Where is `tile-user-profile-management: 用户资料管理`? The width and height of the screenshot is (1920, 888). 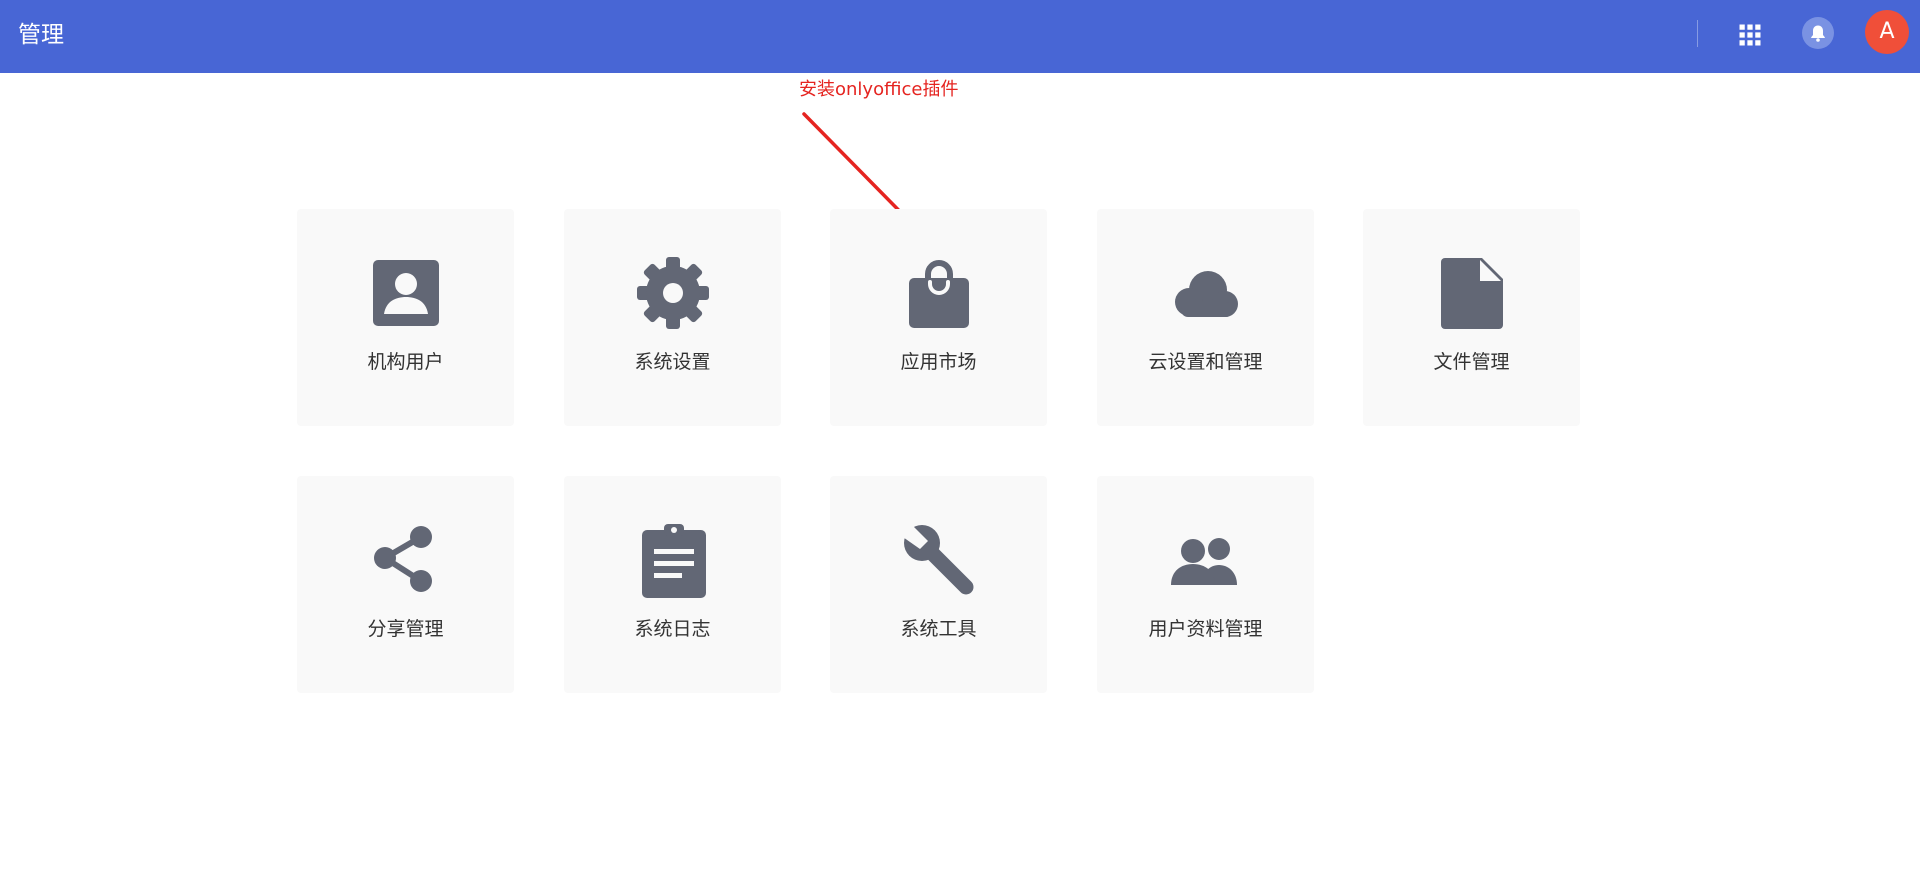
tile-user-profile-management: 用户资料管理 is located at coordinates (1205, 584).